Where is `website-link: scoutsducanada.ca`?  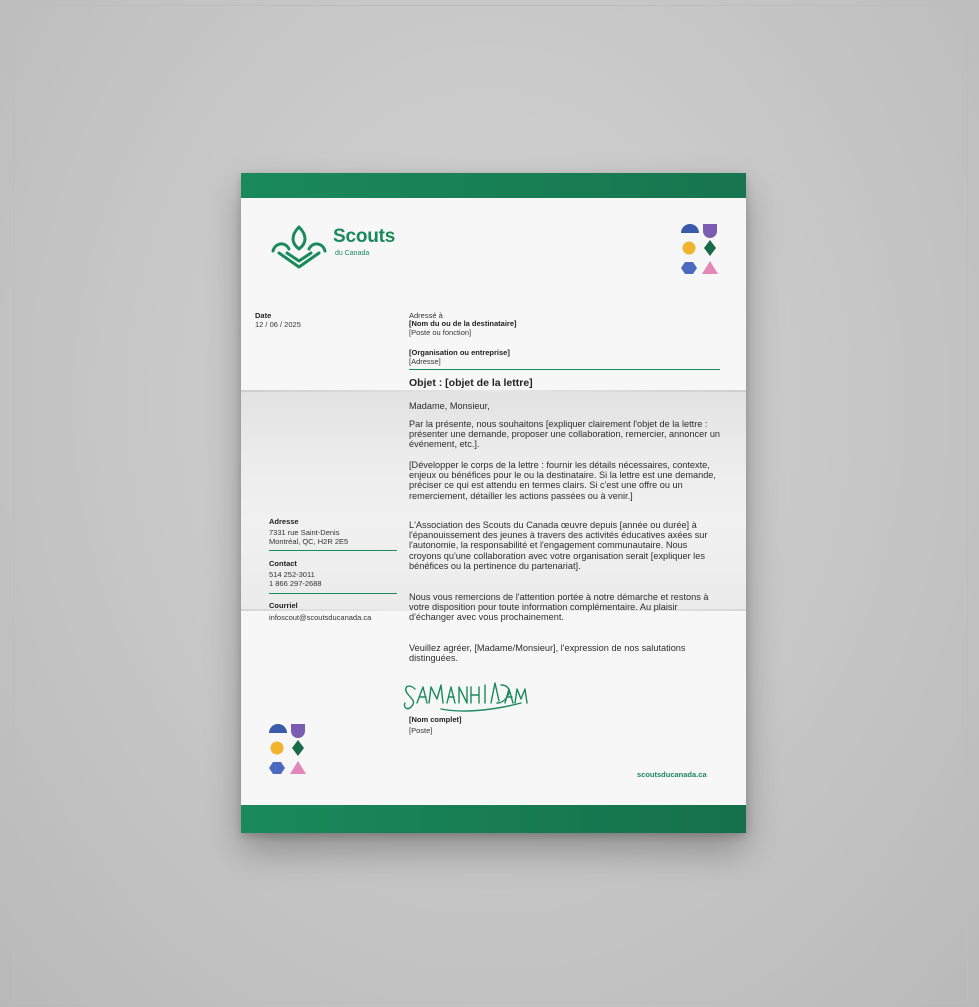 website-link: scoutsducanada.ca is located at coordinates (672, 774).